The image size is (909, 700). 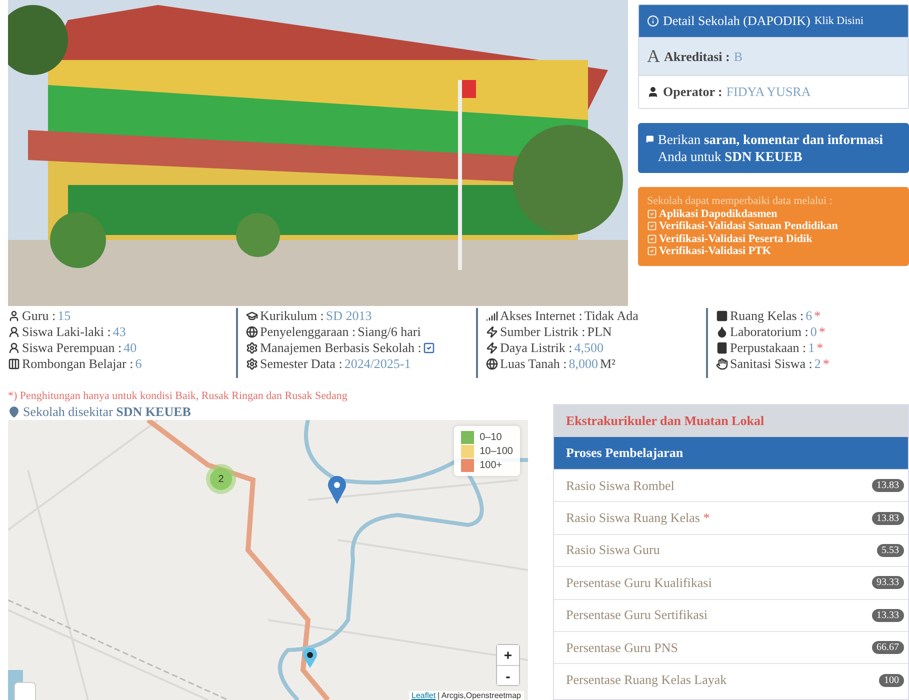 I want to click on book-icon, so click(x=722, y=348).